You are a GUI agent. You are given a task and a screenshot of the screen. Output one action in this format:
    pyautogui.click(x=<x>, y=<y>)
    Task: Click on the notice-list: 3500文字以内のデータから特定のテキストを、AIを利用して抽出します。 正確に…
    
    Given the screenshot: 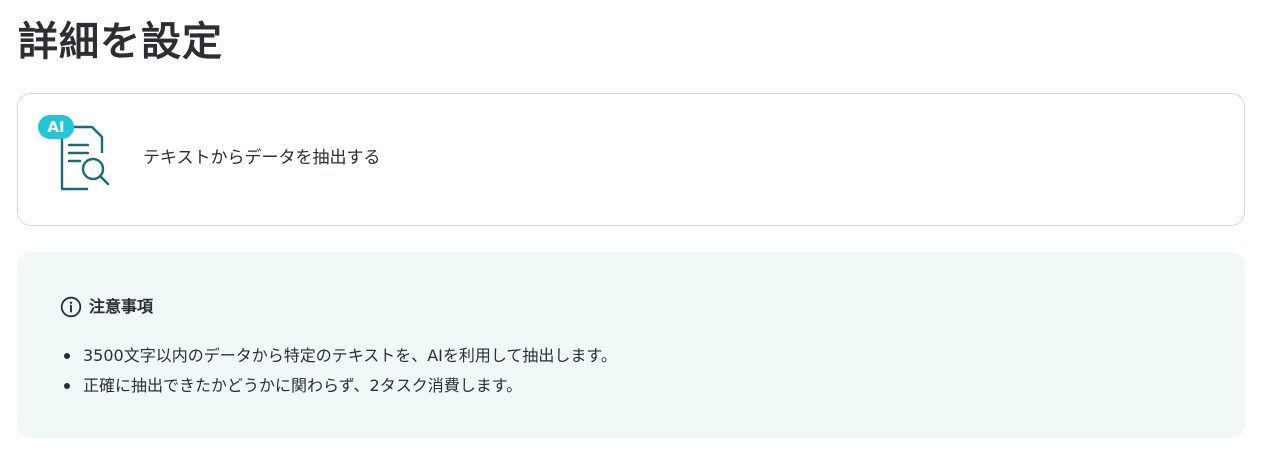 What is the action you would take?
    pyautogui.click(x=339, y=371)
    